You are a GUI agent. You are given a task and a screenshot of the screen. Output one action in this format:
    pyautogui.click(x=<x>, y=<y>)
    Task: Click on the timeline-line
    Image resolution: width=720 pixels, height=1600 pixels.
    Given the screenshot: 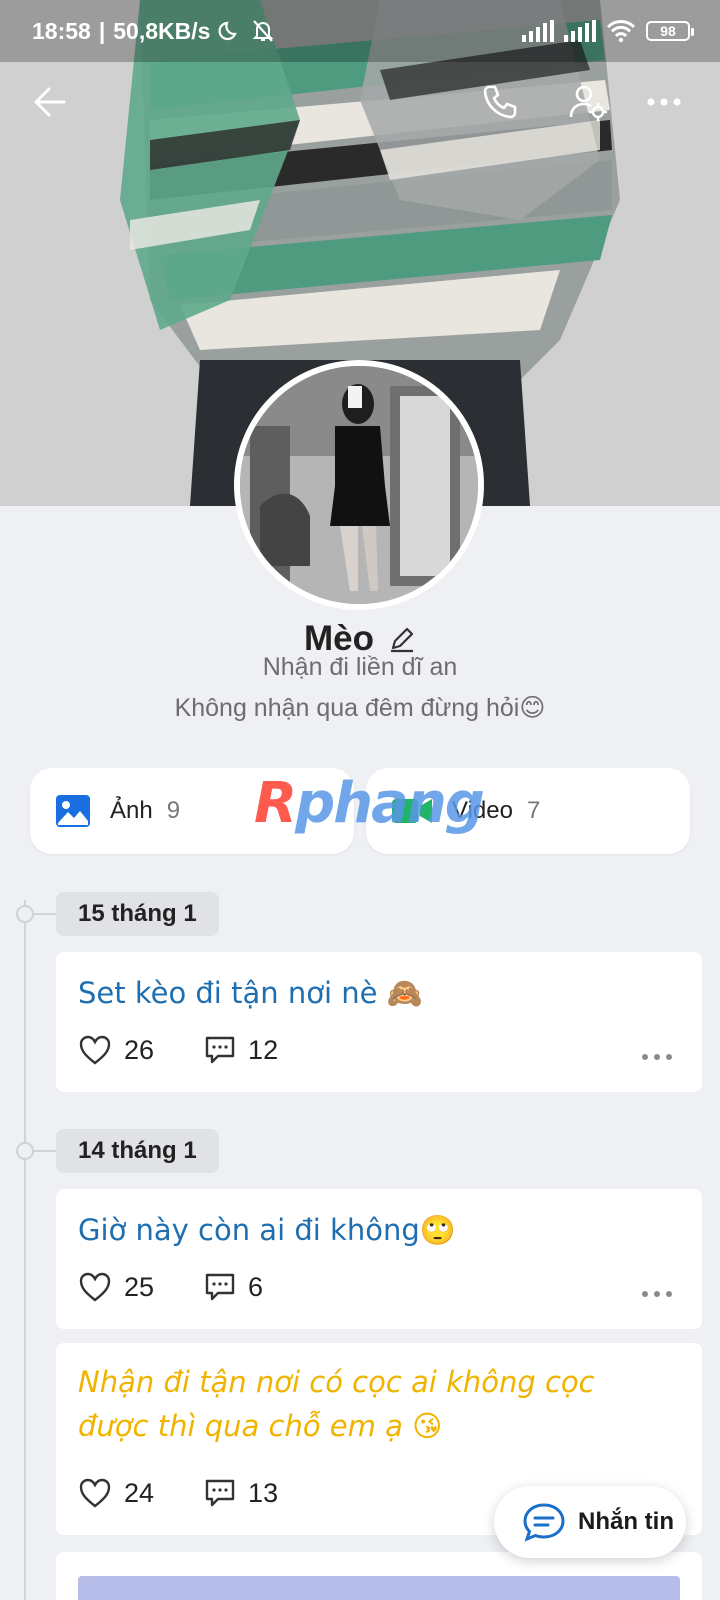 What is the action you would take?
    pyautogui.click(x=25, y=1250)
    